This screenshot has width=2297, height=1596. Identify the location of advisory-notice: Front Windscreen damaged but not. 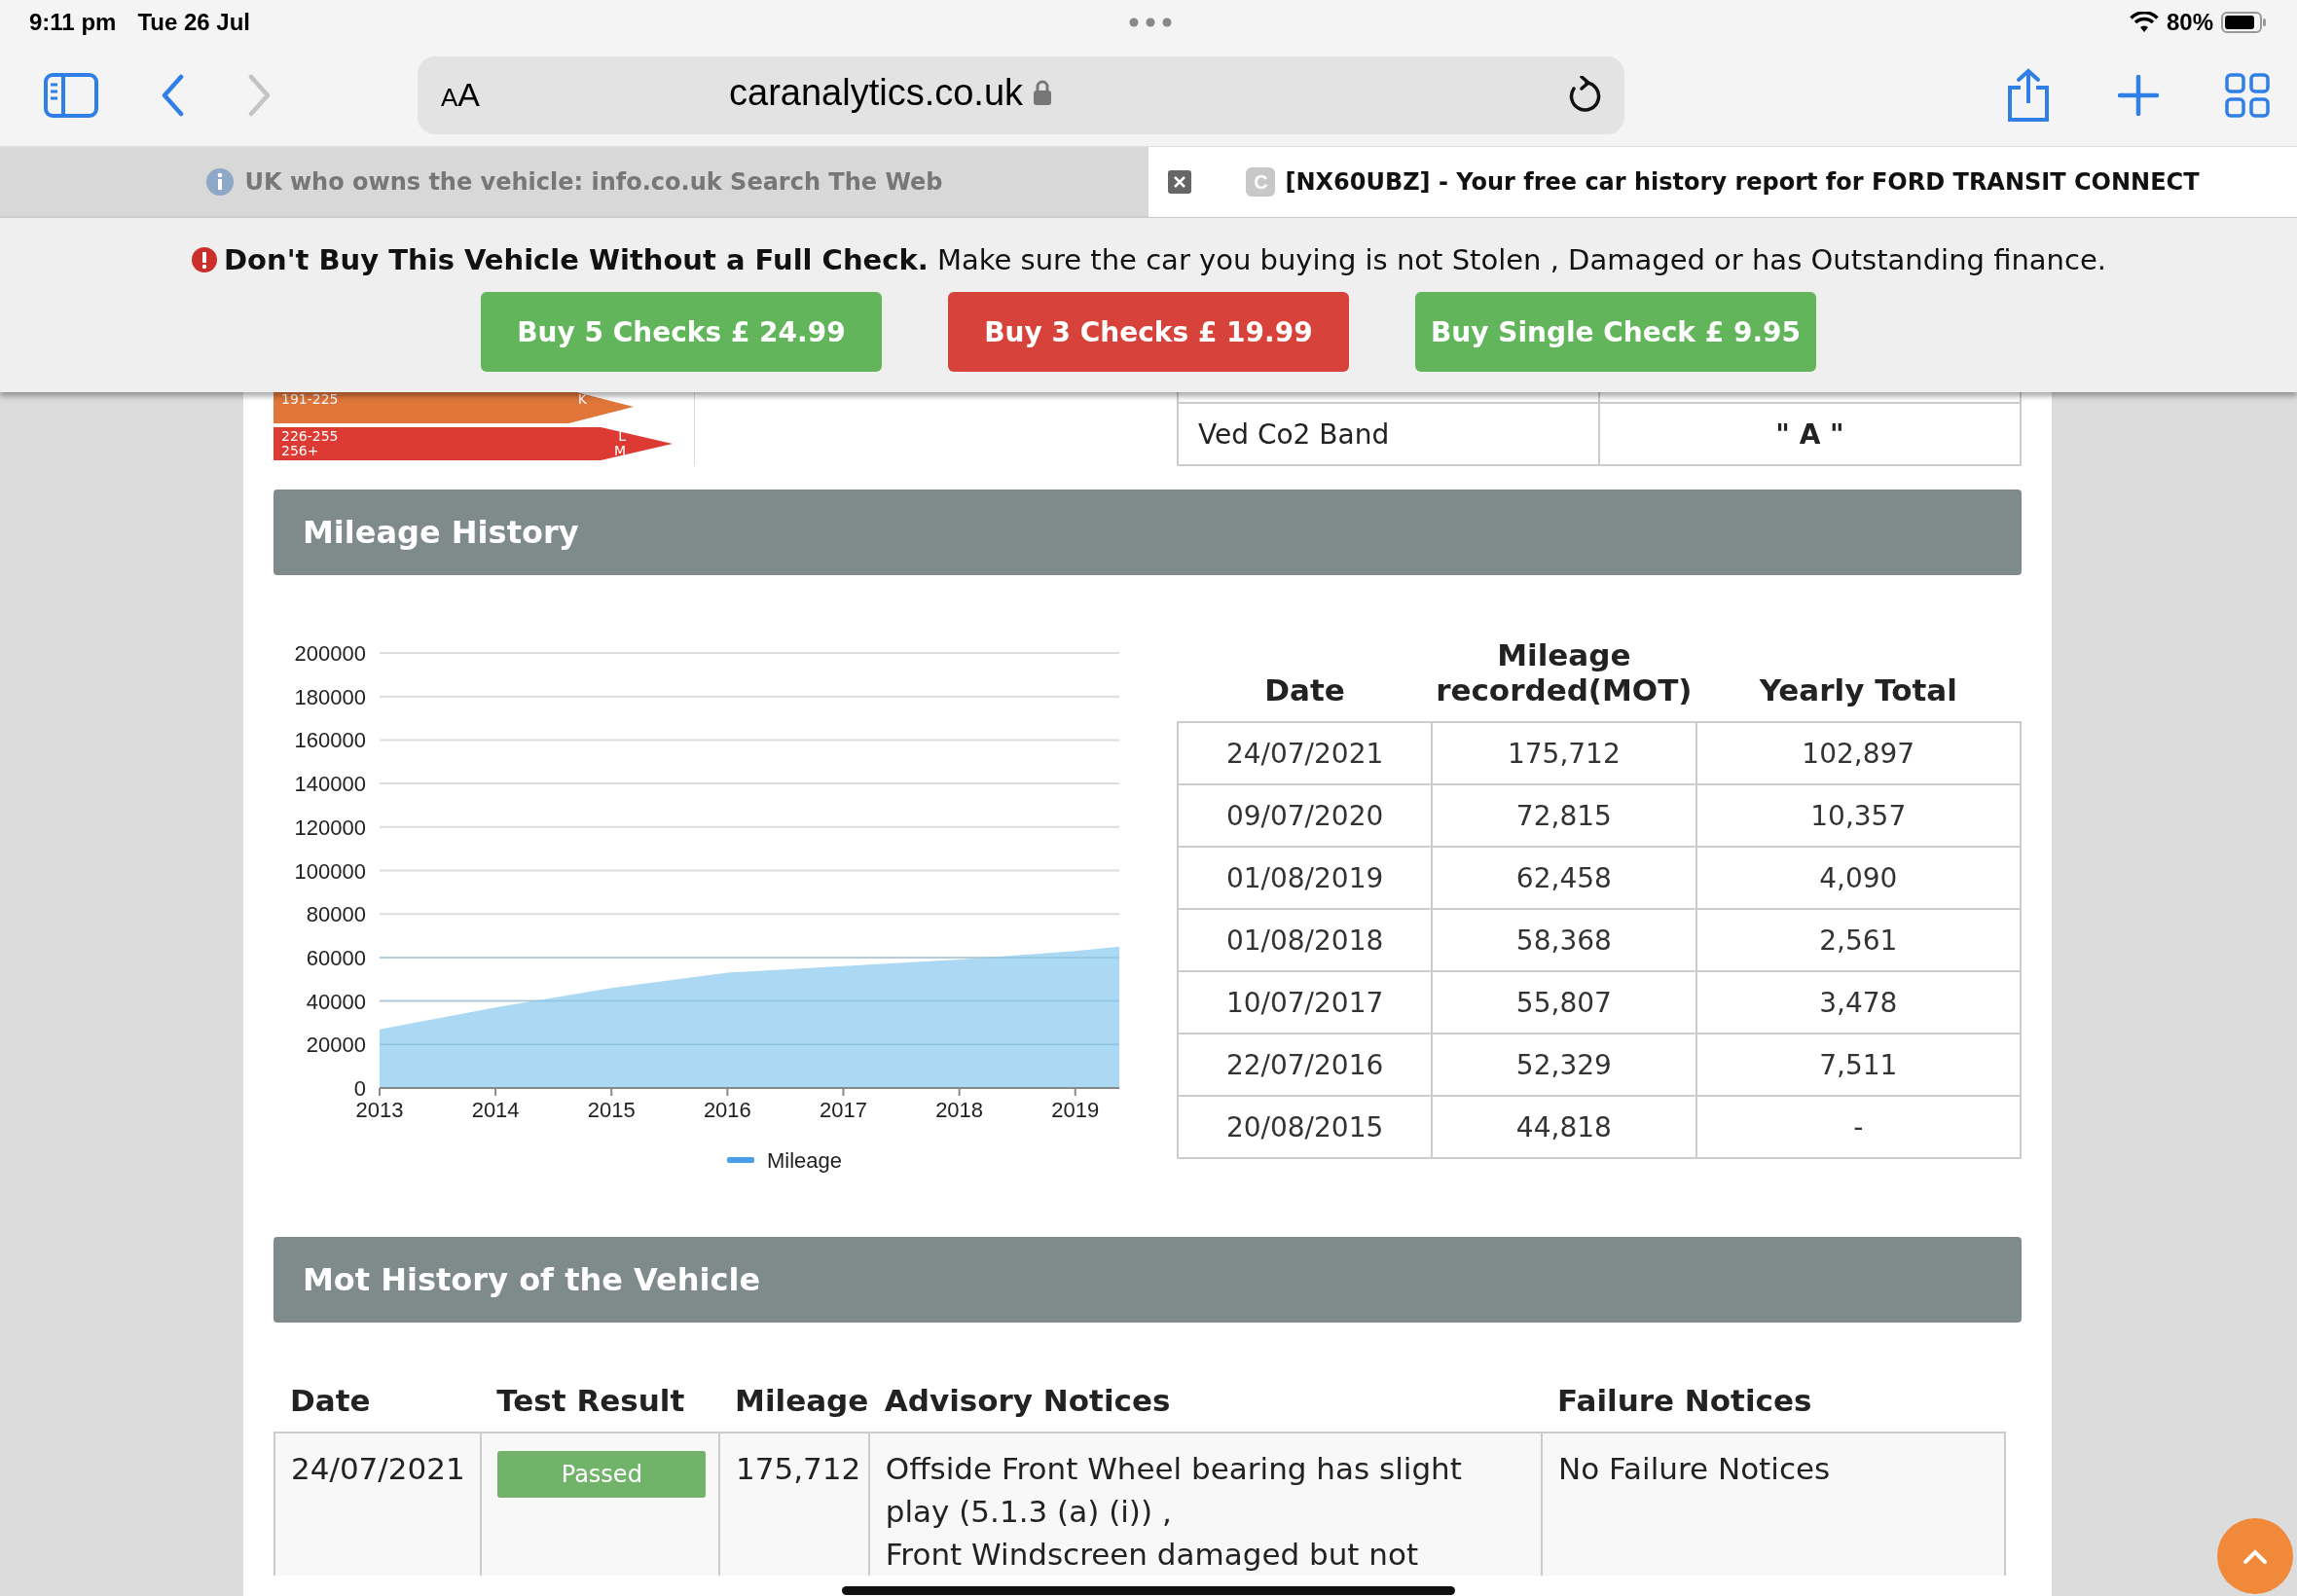
(1152, 1555).